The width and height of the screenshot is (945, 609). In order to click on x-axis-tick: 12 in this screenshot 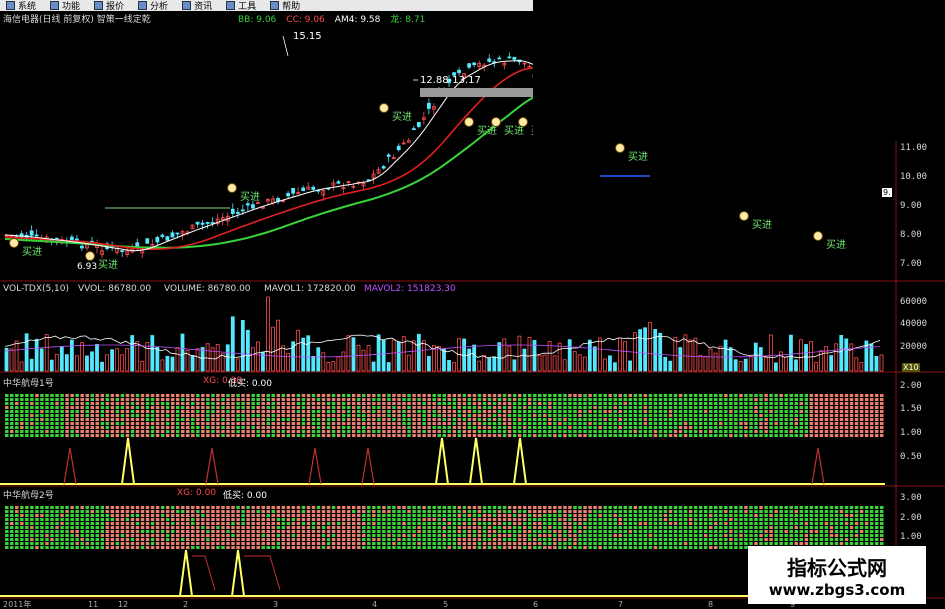, I will do `click(123, 604)`.